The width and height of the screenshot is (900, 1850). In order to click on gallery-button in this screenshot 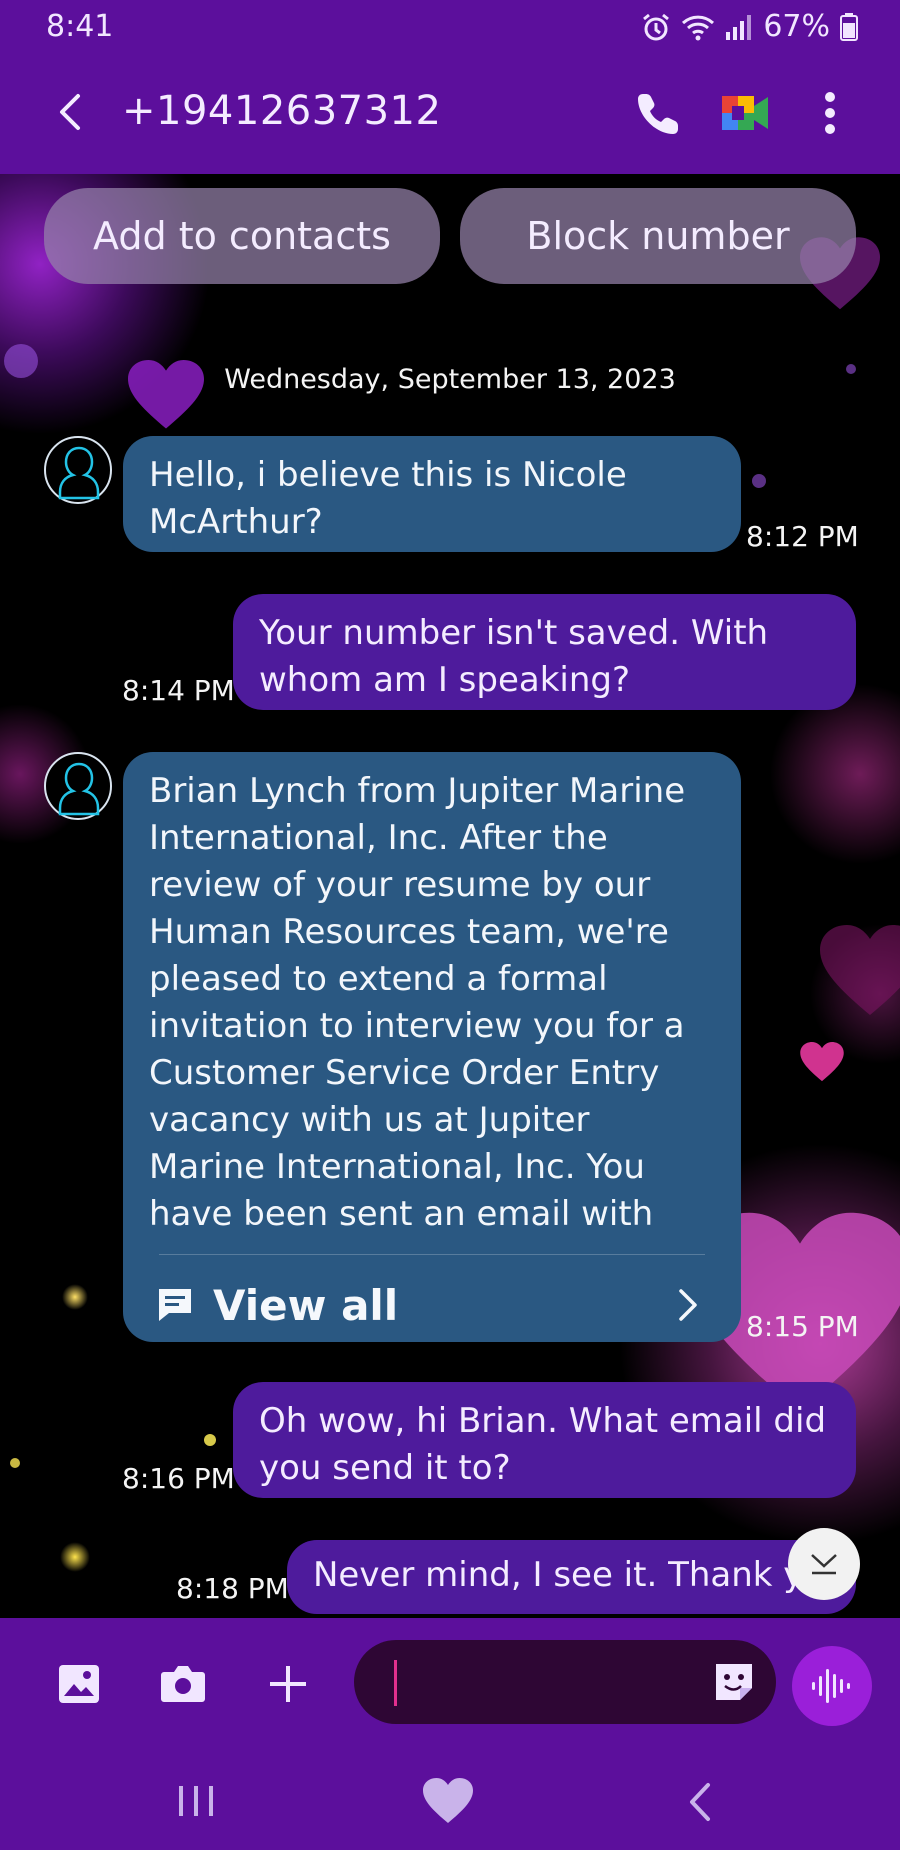, I will do `click(79, 1686)`.